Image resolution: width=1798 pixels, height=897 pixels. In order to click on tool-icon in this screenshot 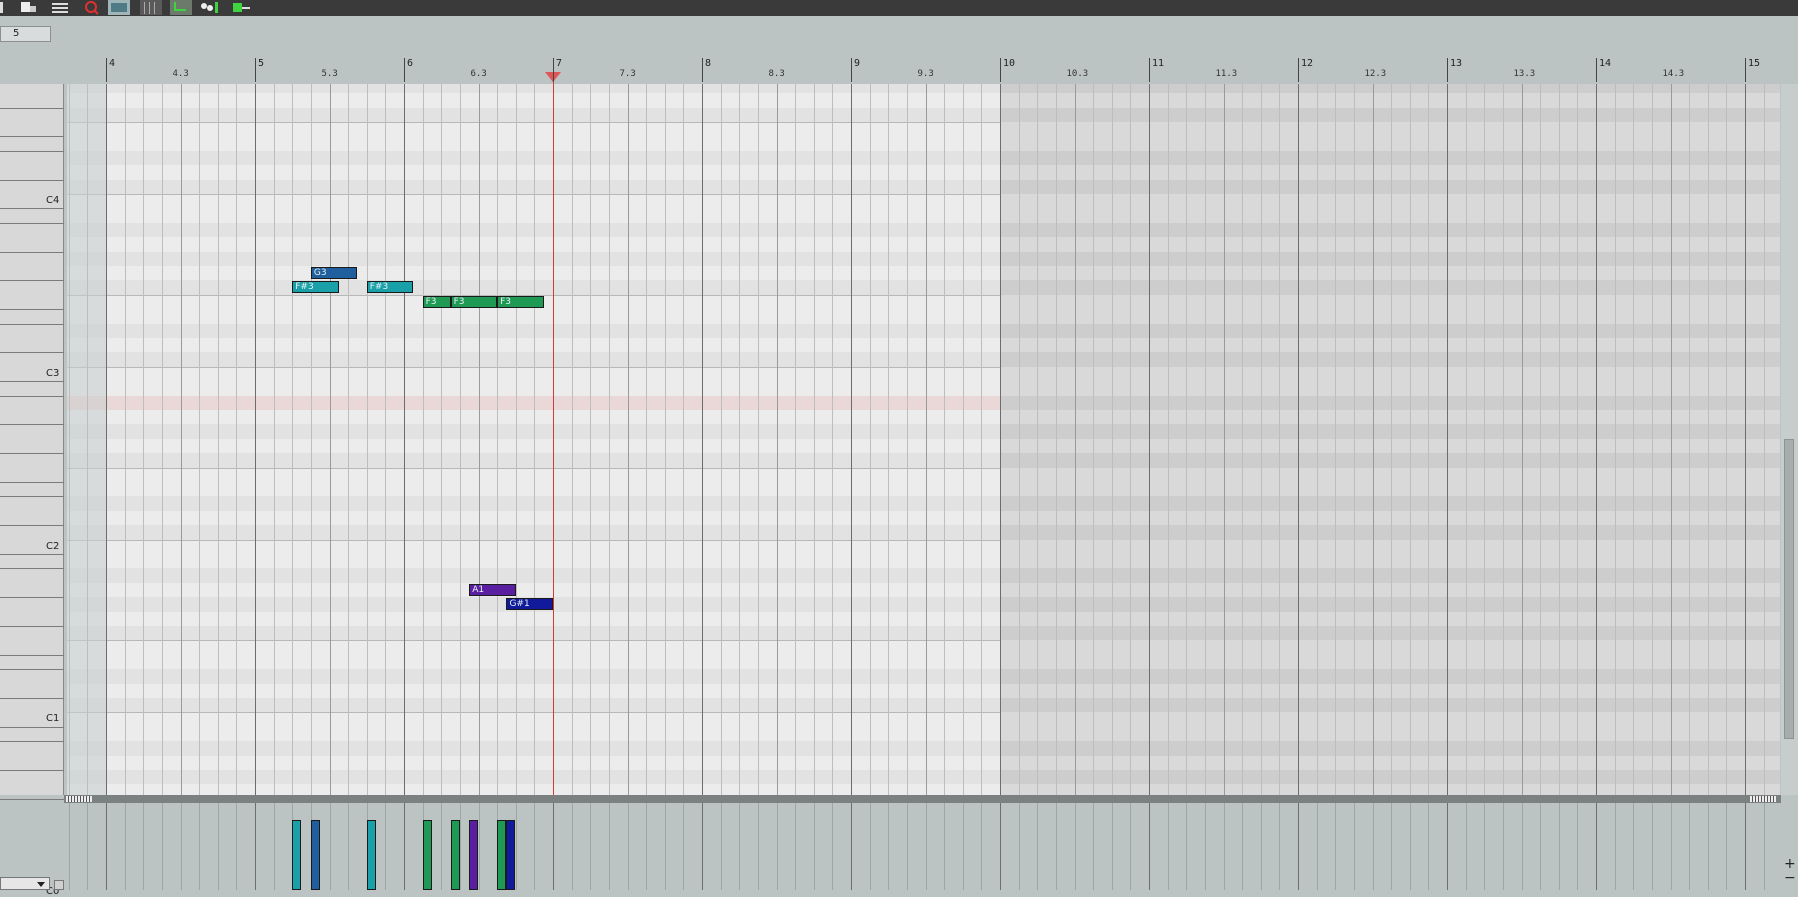, I will do `click(8, 7)`.